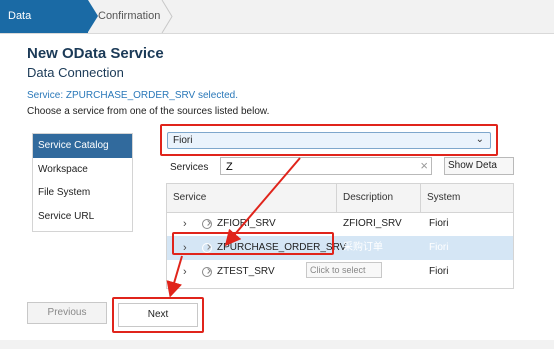 The height and width of the screenshot is (349, 554). Describe the element at coordinates (246, 271) in the screenshot. I see `service-name: ZTEST_SRV` at that location.